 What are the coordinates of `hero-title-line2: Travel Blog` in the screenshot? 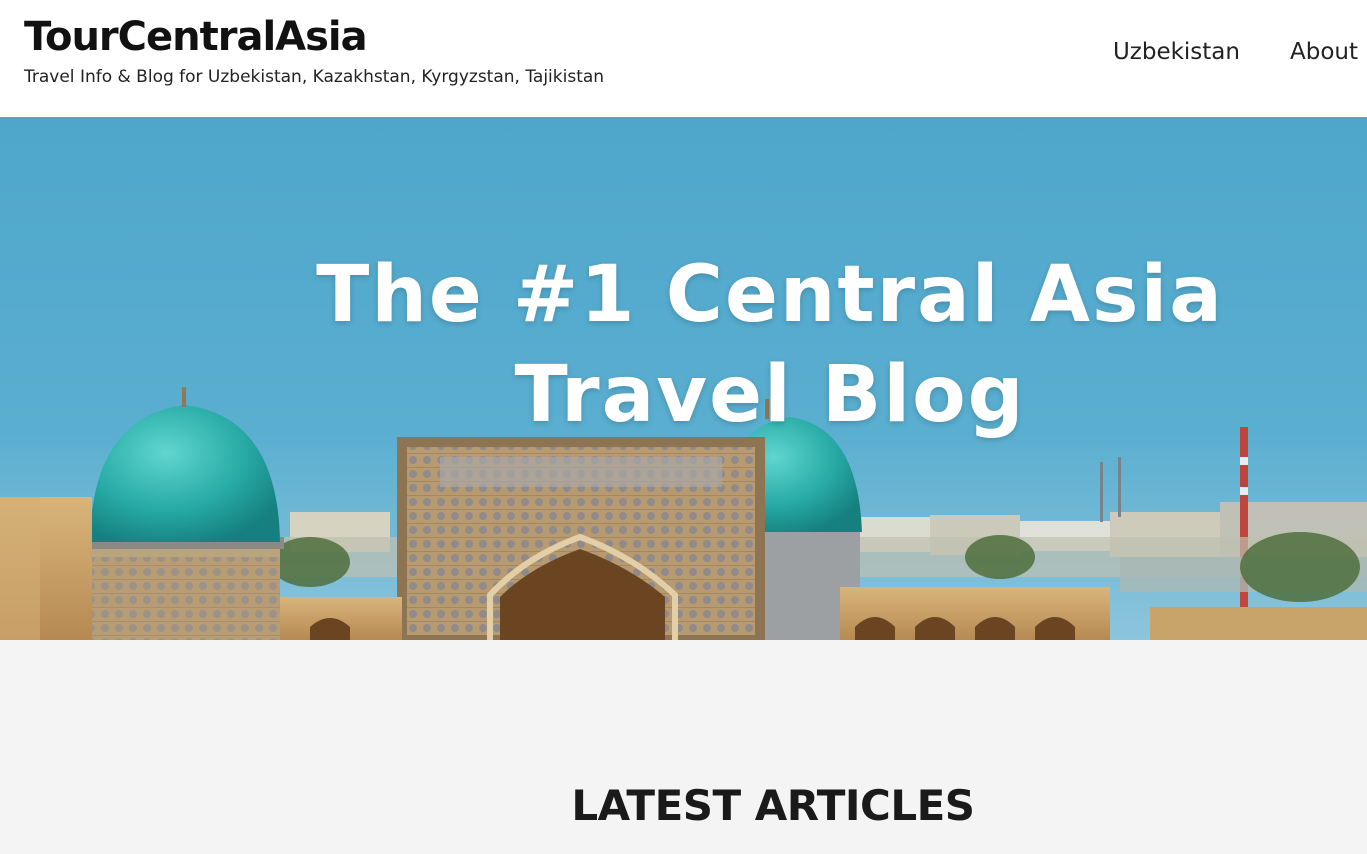 It's located at (770, 395).